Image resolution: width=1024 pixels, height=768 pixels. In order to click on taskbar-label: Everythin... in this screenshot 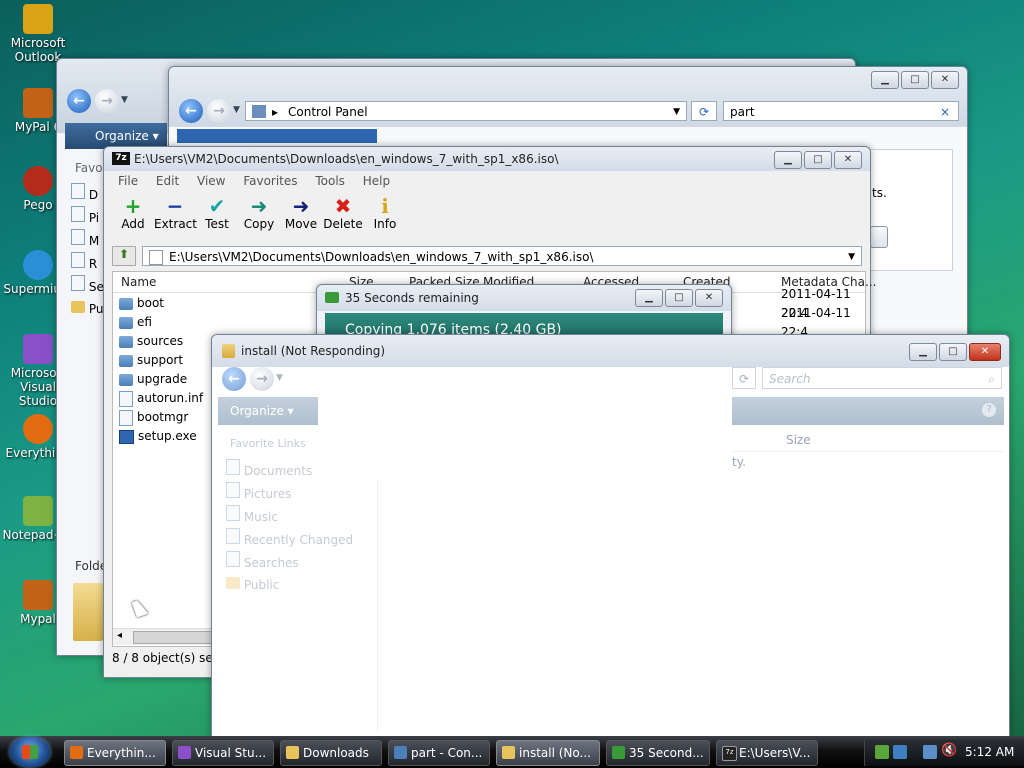, I will do `click(121, 753)`.